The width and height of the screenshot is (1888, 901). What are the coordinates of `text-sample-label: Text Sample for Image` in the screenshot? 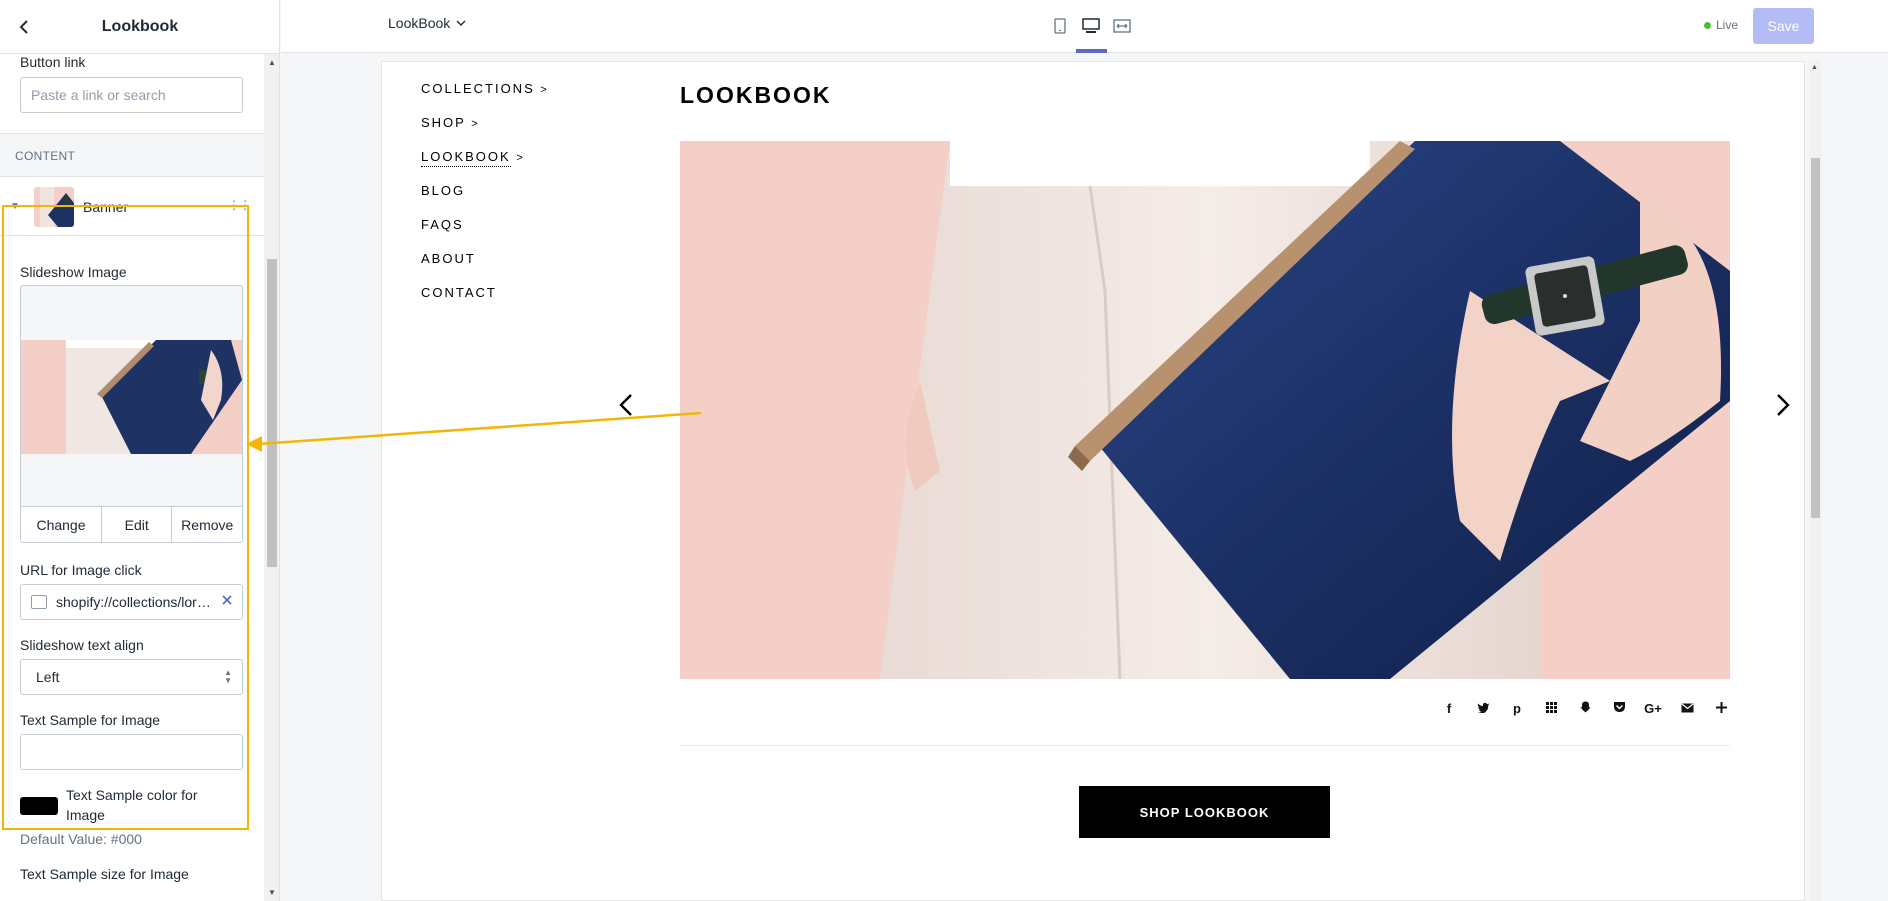 It's located at (90, 720).